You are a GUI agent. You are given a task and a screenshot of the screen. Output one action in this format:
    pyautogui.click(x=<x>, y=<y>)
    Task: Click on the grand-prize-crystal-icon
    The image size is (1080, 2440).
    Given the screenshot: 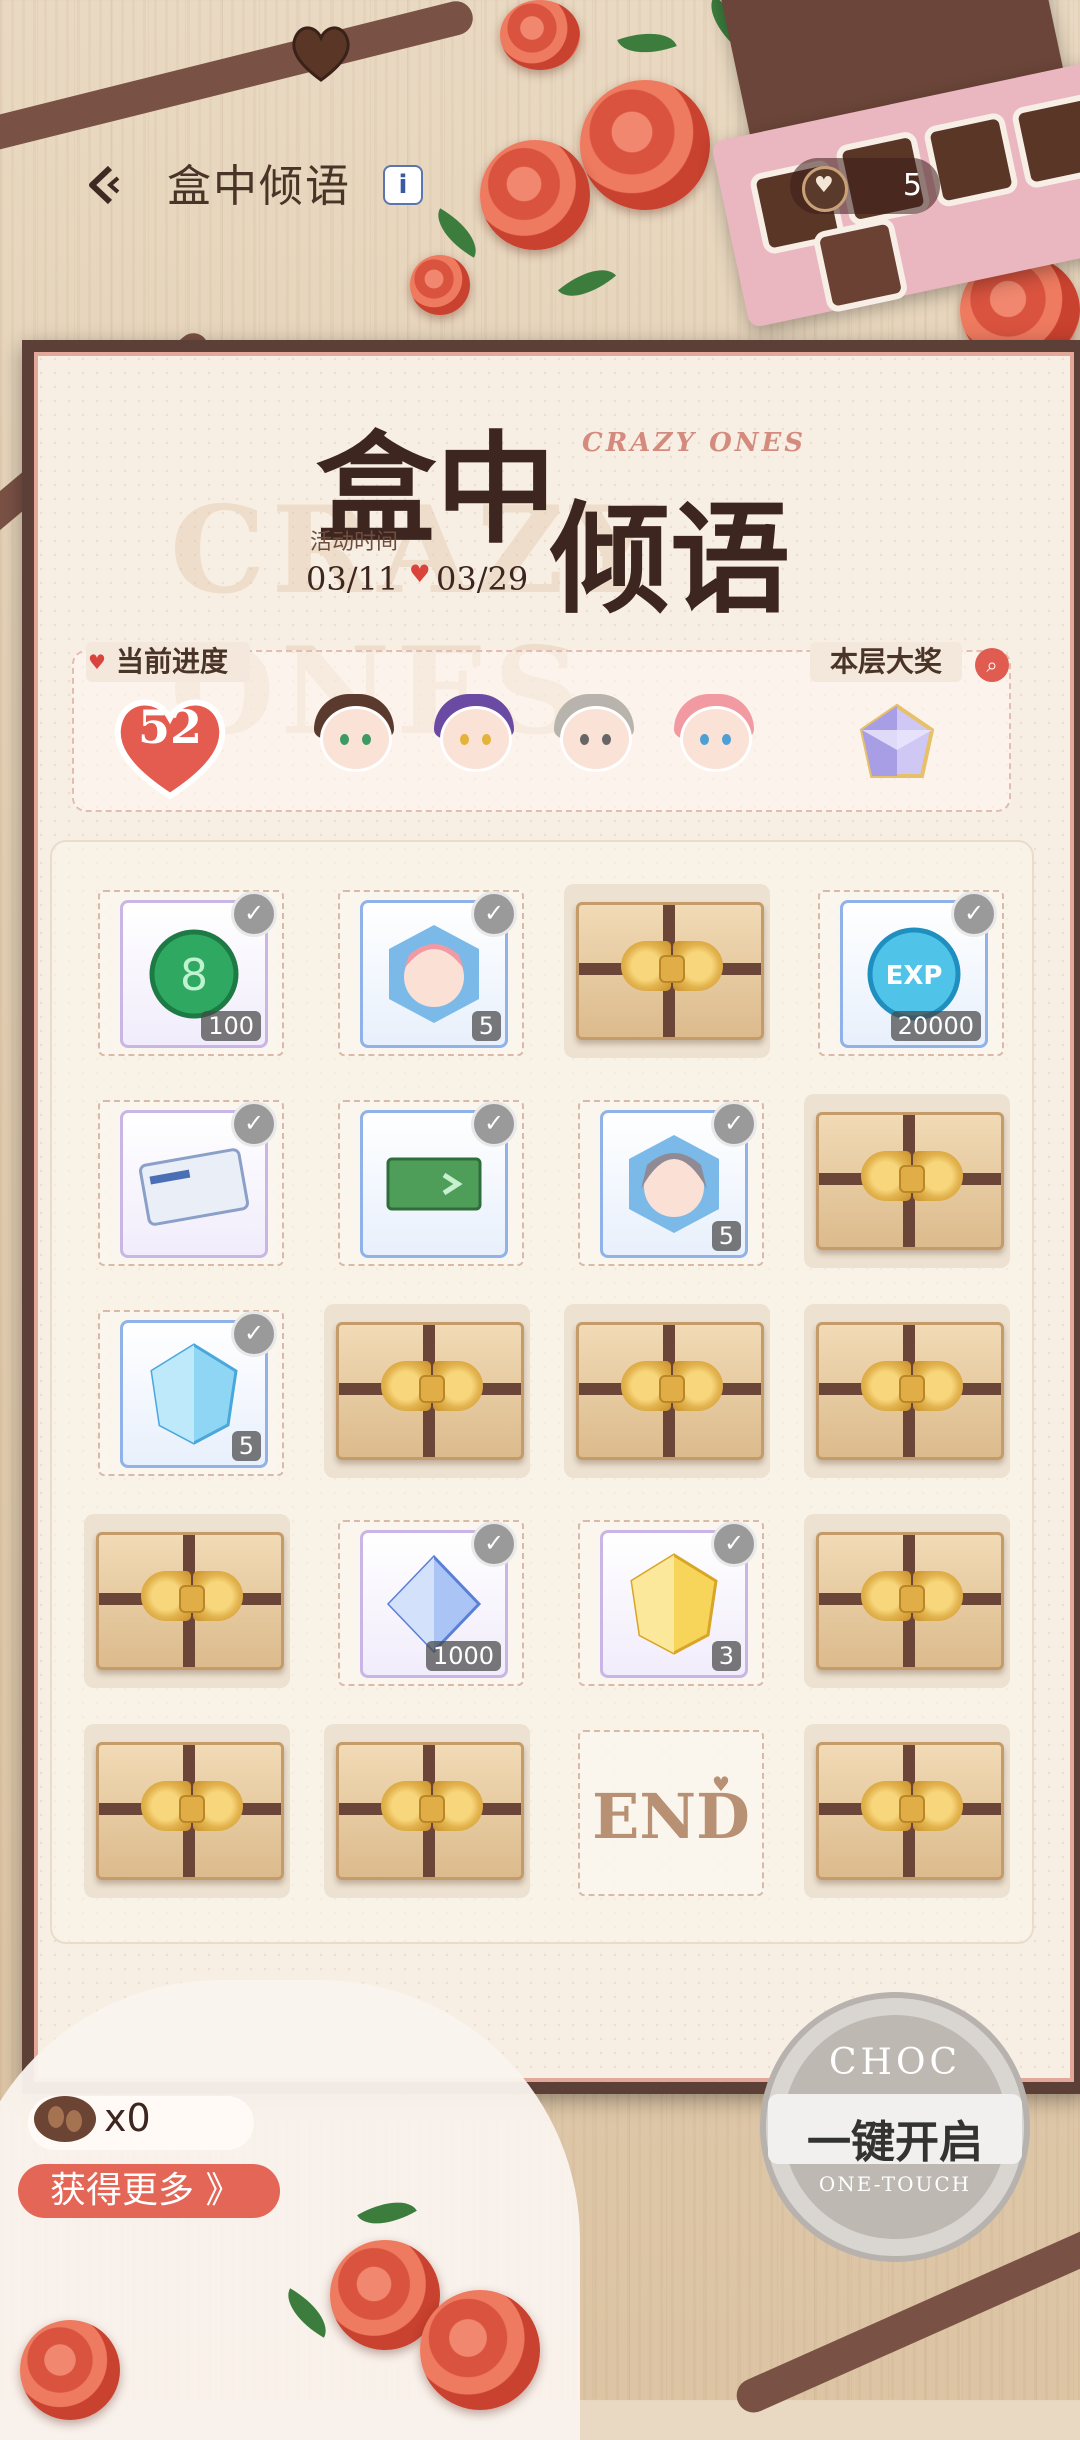 What is the action you would take?
    pyautogui.click(x=897, y=745)
    